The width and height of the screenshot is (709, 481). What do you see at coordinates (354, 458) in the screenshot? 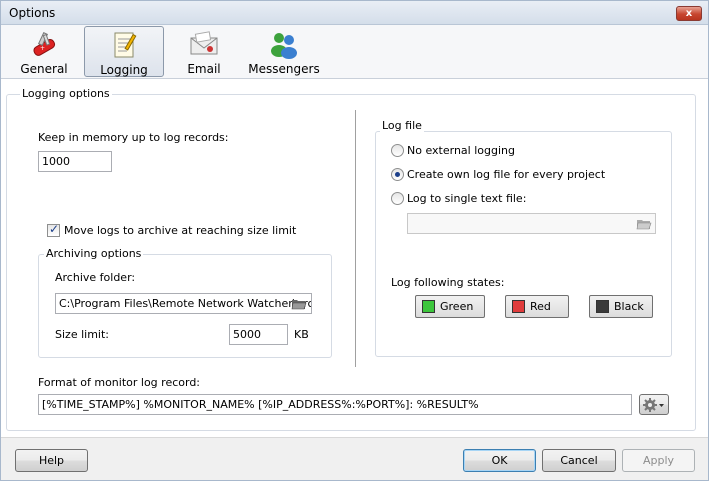
I see `dialog-footer: Help OK Cancel Apply` at bounding box center [354, 458].